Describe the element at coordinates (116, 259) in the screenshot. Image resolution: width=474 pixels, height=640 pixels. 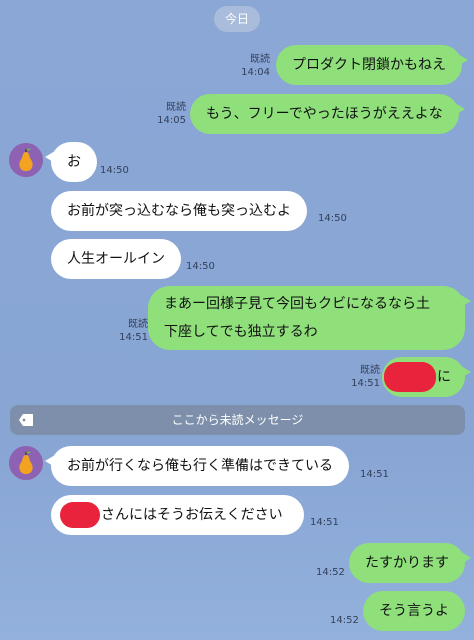
I see `incoming-message: 人生オールイン` at that location.